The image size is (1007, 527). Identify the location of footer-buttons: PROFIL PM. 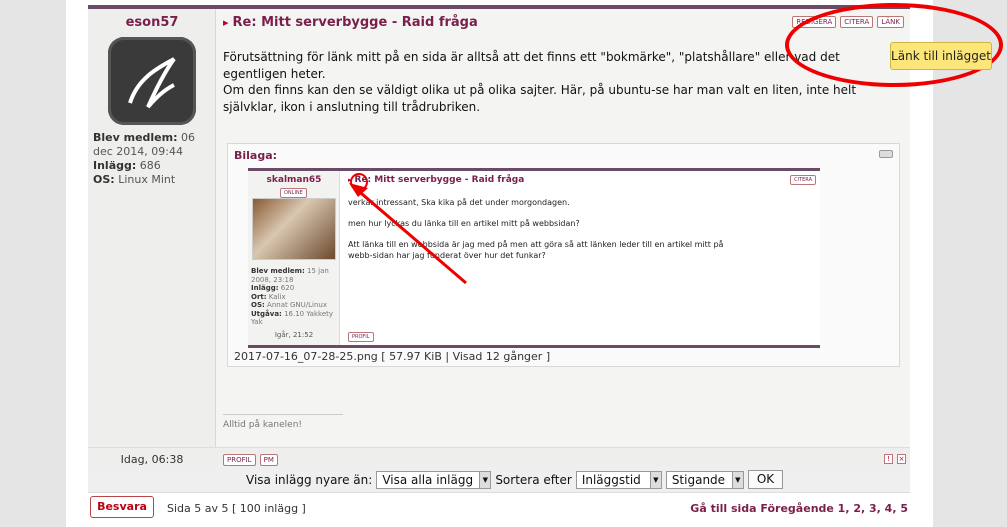
(250, 460).